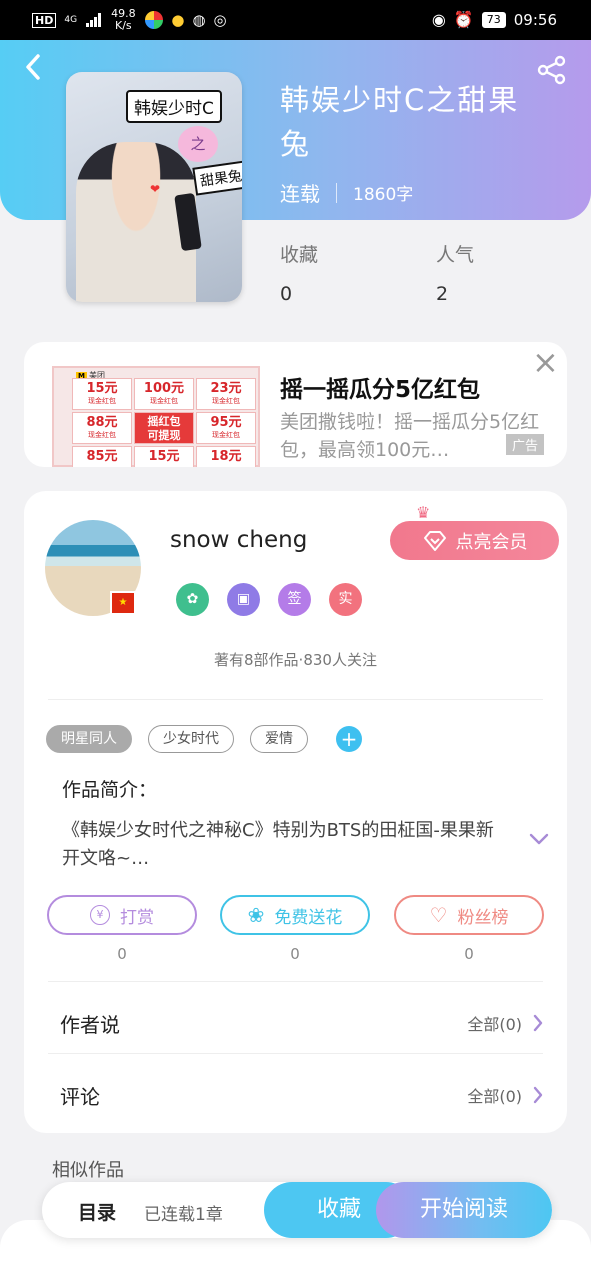 This screenshot has height=1280, width=591. What do you see at coordinates (434, 540) in the screenshot?
I see `diamond-icon` at bounding box center [434, 540].